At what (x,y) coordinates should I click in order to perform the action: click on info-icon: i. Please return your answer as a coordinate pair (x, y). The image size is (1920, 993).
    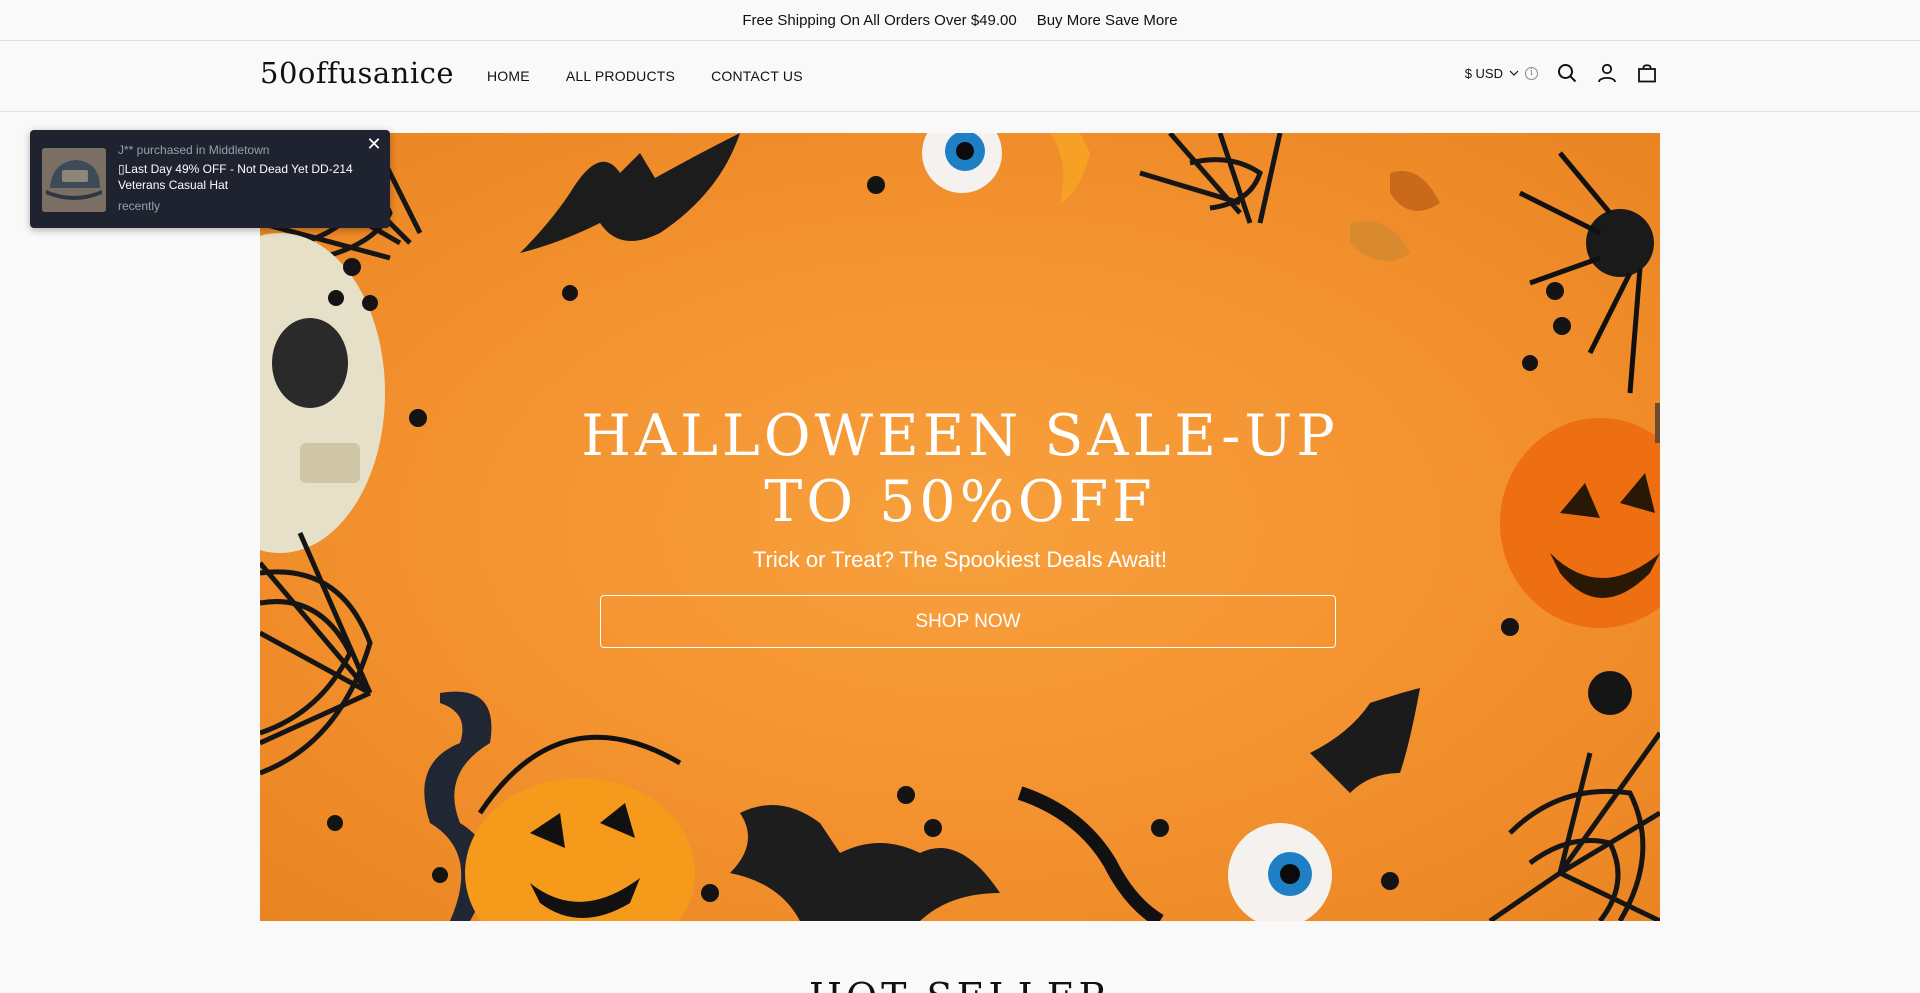
    Looking at the image, I should click on (1531, 73).